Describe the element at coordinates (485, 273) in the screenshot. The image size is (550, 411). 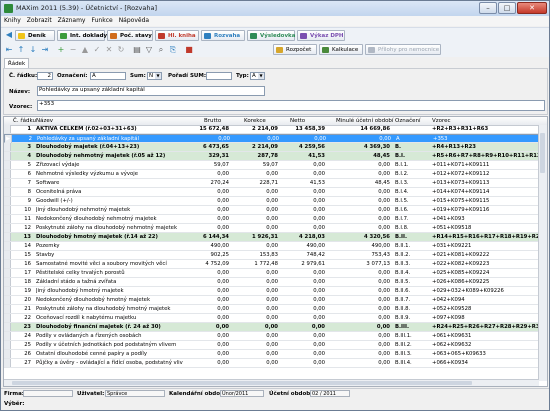
I see `cell-vzorec: +025+K085+K09224` at that location.